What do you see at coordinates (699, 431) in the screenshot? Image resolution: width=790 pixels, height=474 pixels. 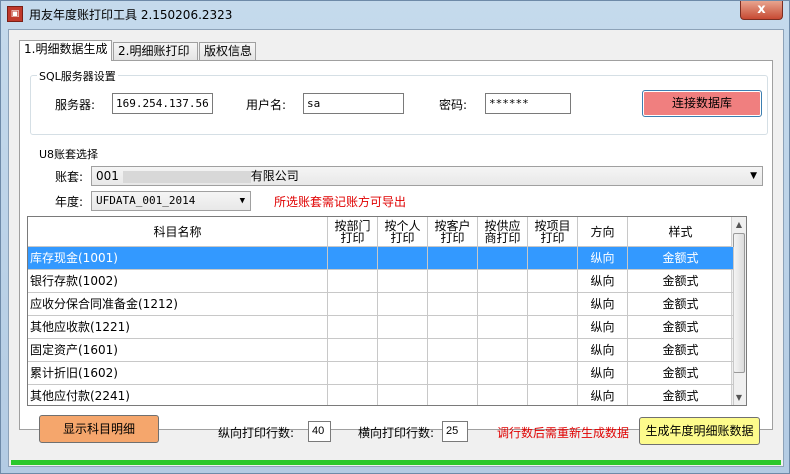 I see `generate-ledger-data-button: 生成年度明细账数据` at bounding box center [699, 431].